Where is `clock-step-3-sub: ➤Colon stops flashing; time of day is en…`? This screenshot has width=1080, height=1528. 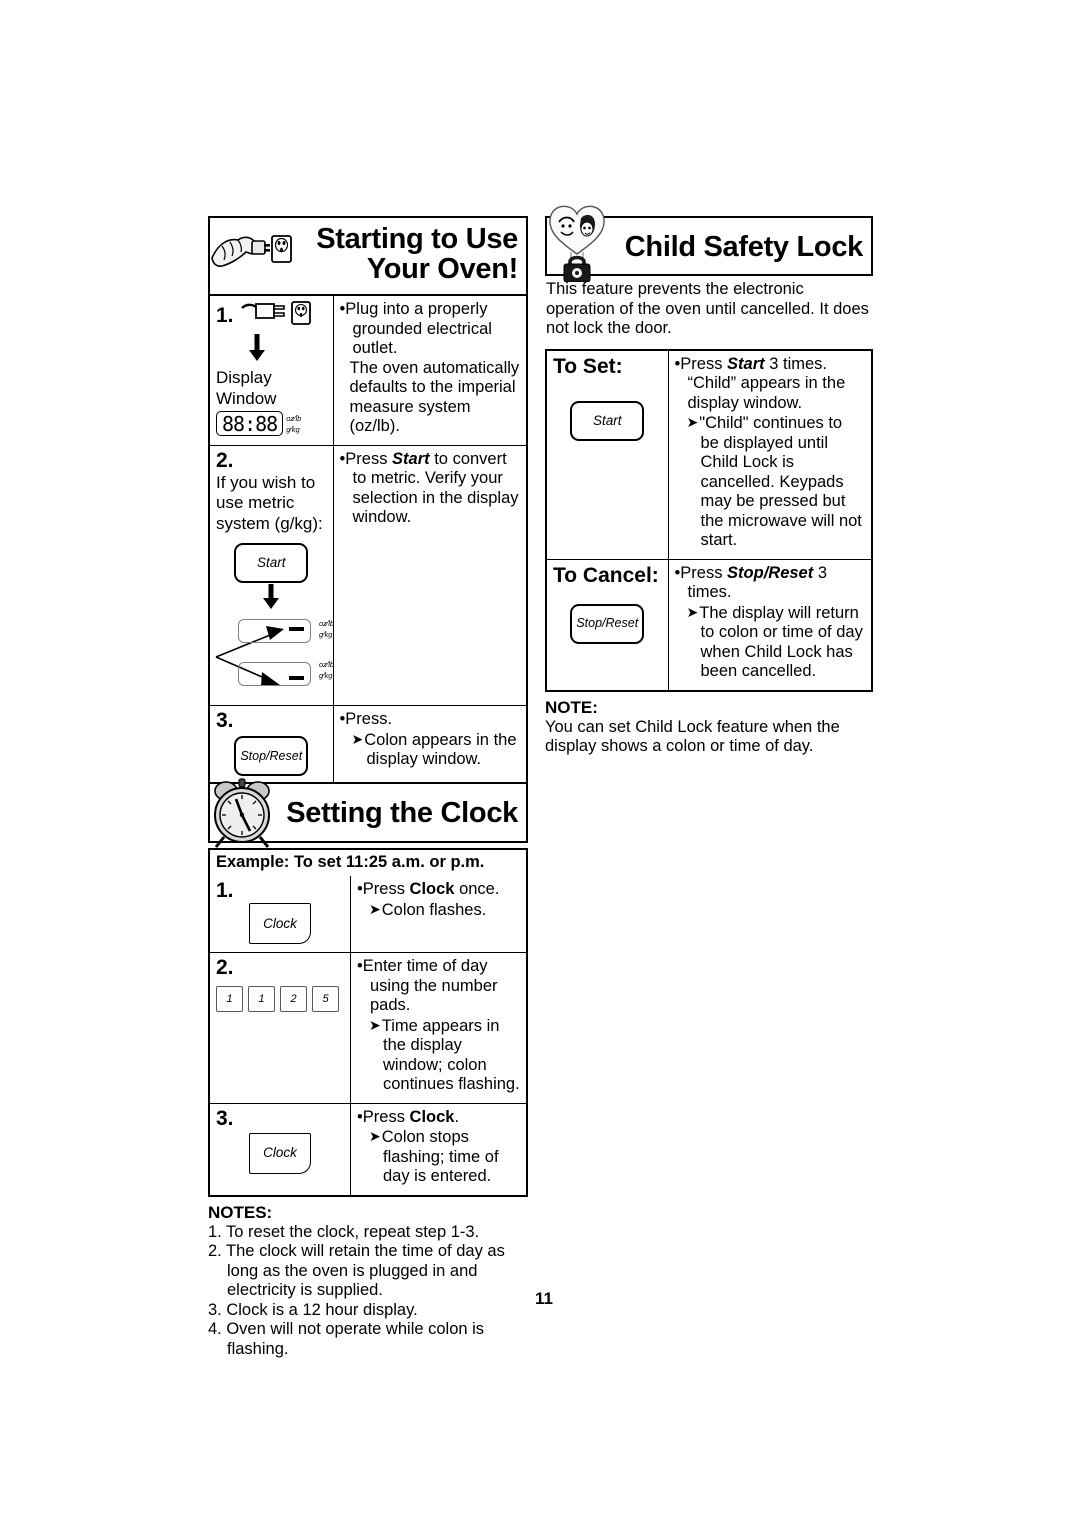
clock-step-3-sub: ➤Colon stops flashing; time of day is en… is located at coordinates (434, 1156).